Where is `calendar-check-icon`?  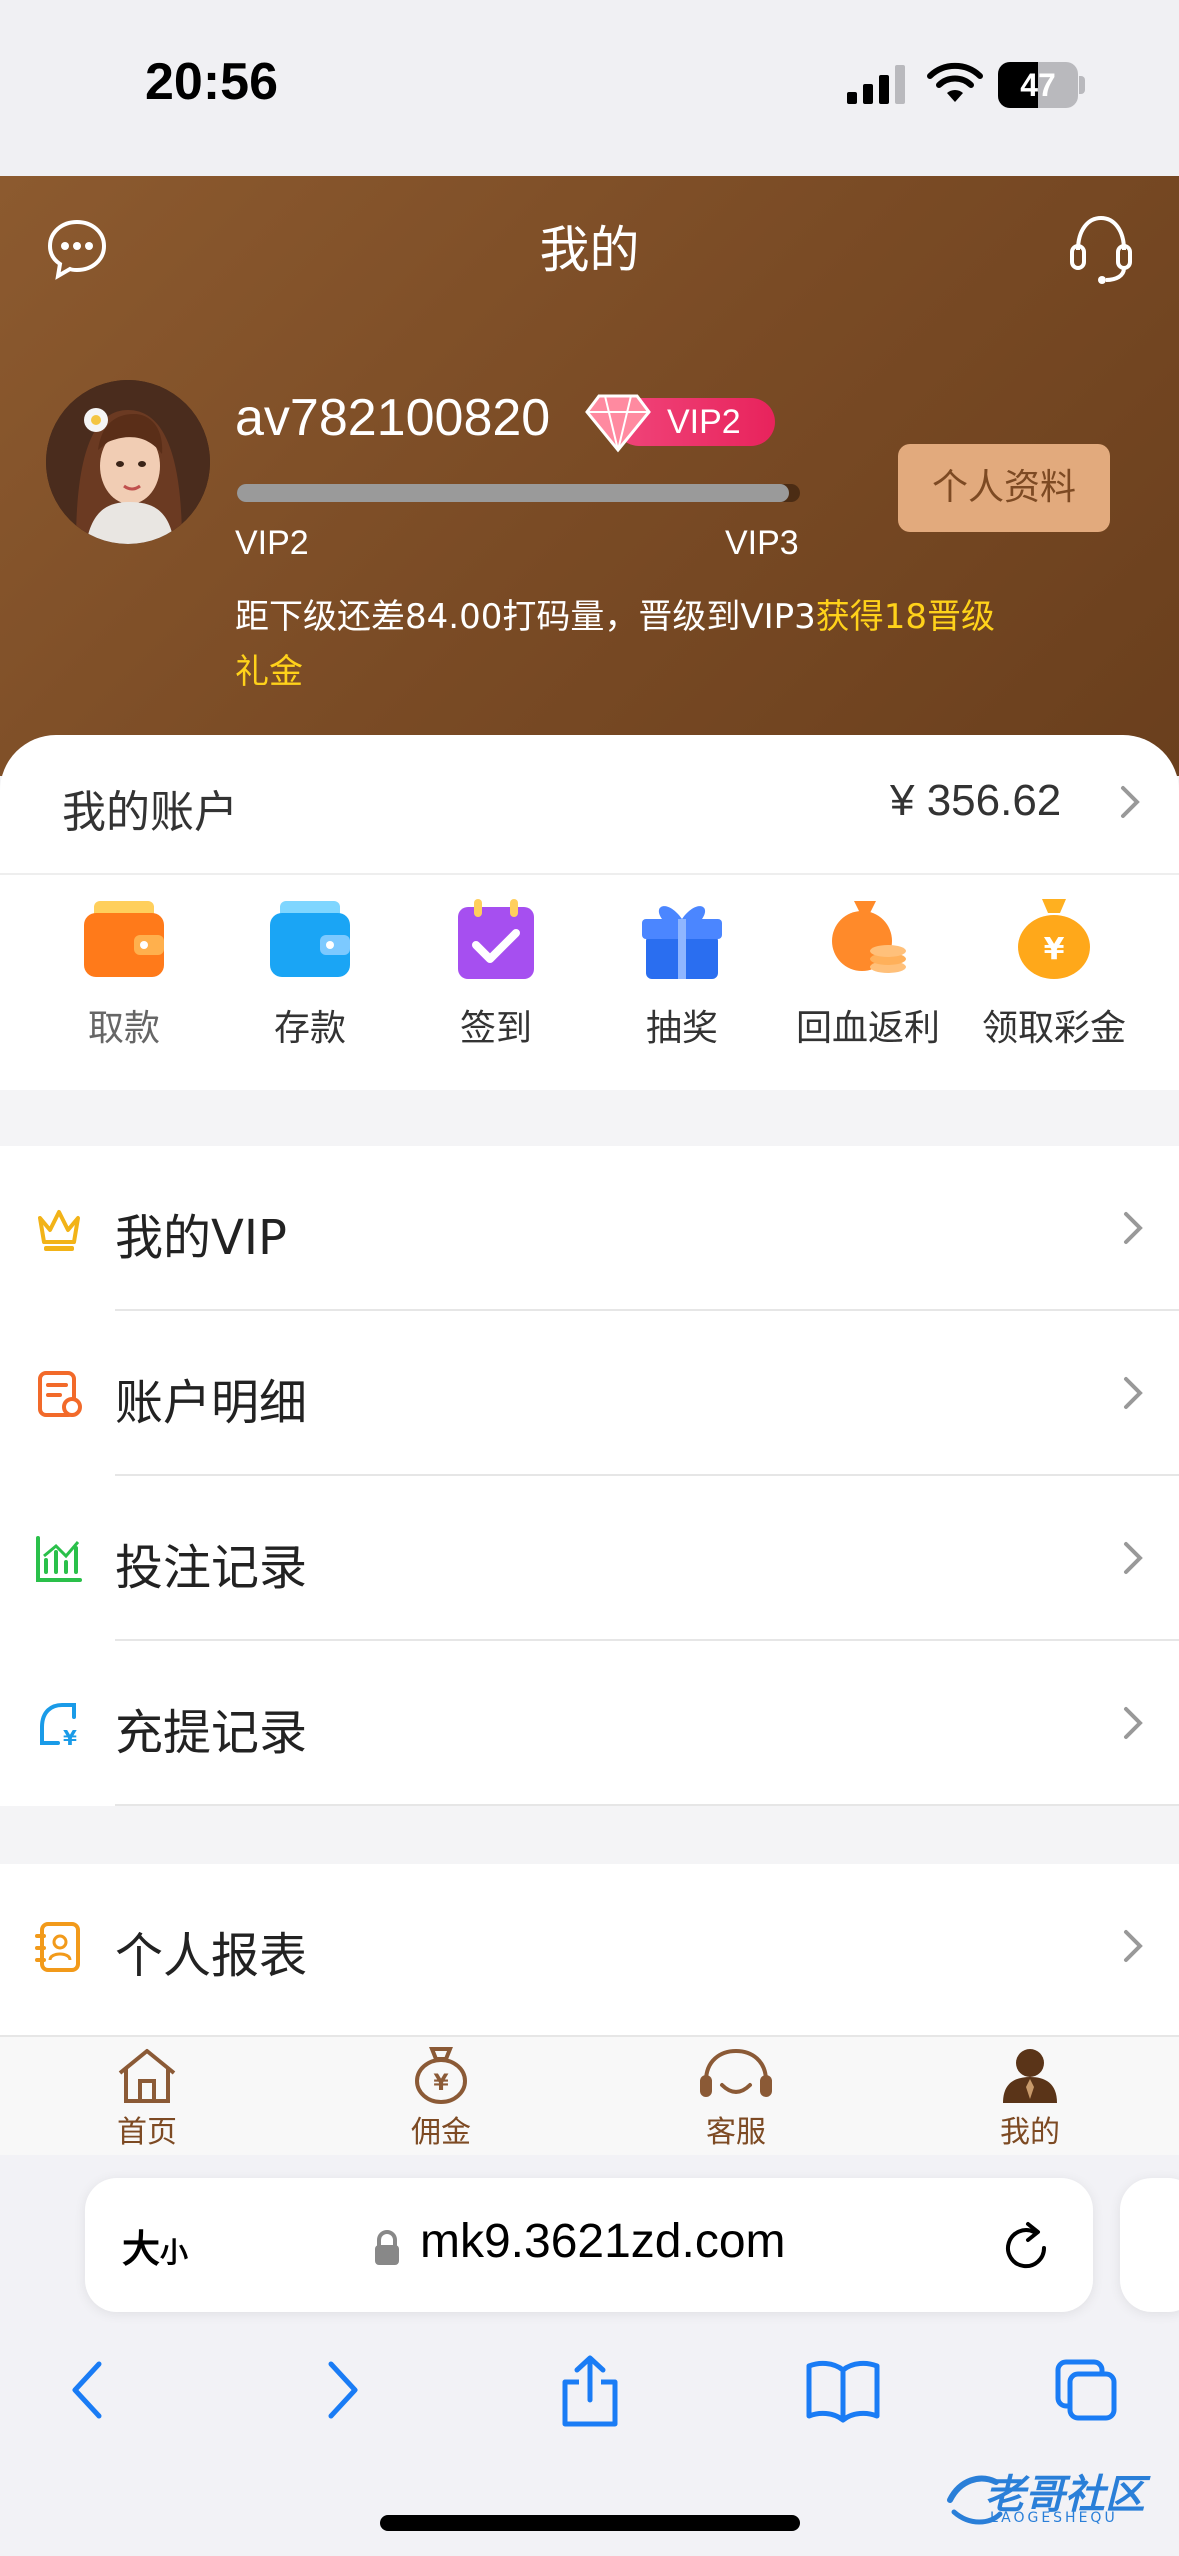 calendar-check-icon is located at coordinates (496, 939).